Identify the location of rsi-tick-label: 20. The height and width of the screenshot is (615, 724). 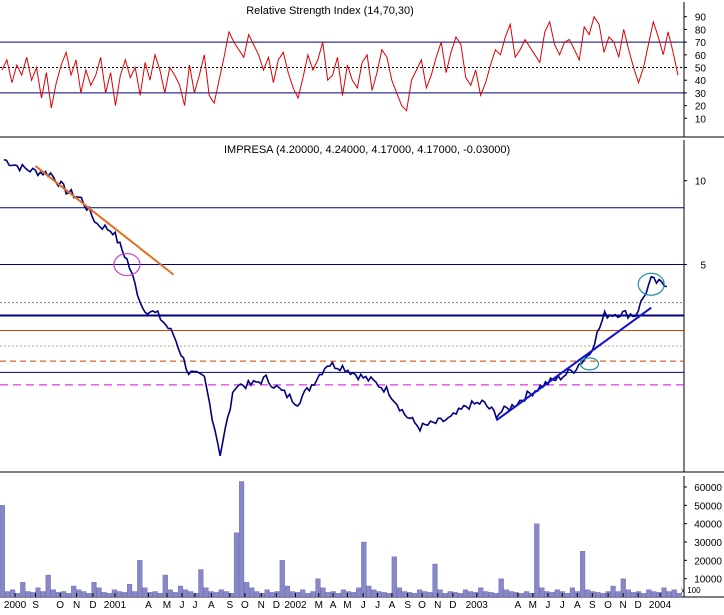
(701, 107).